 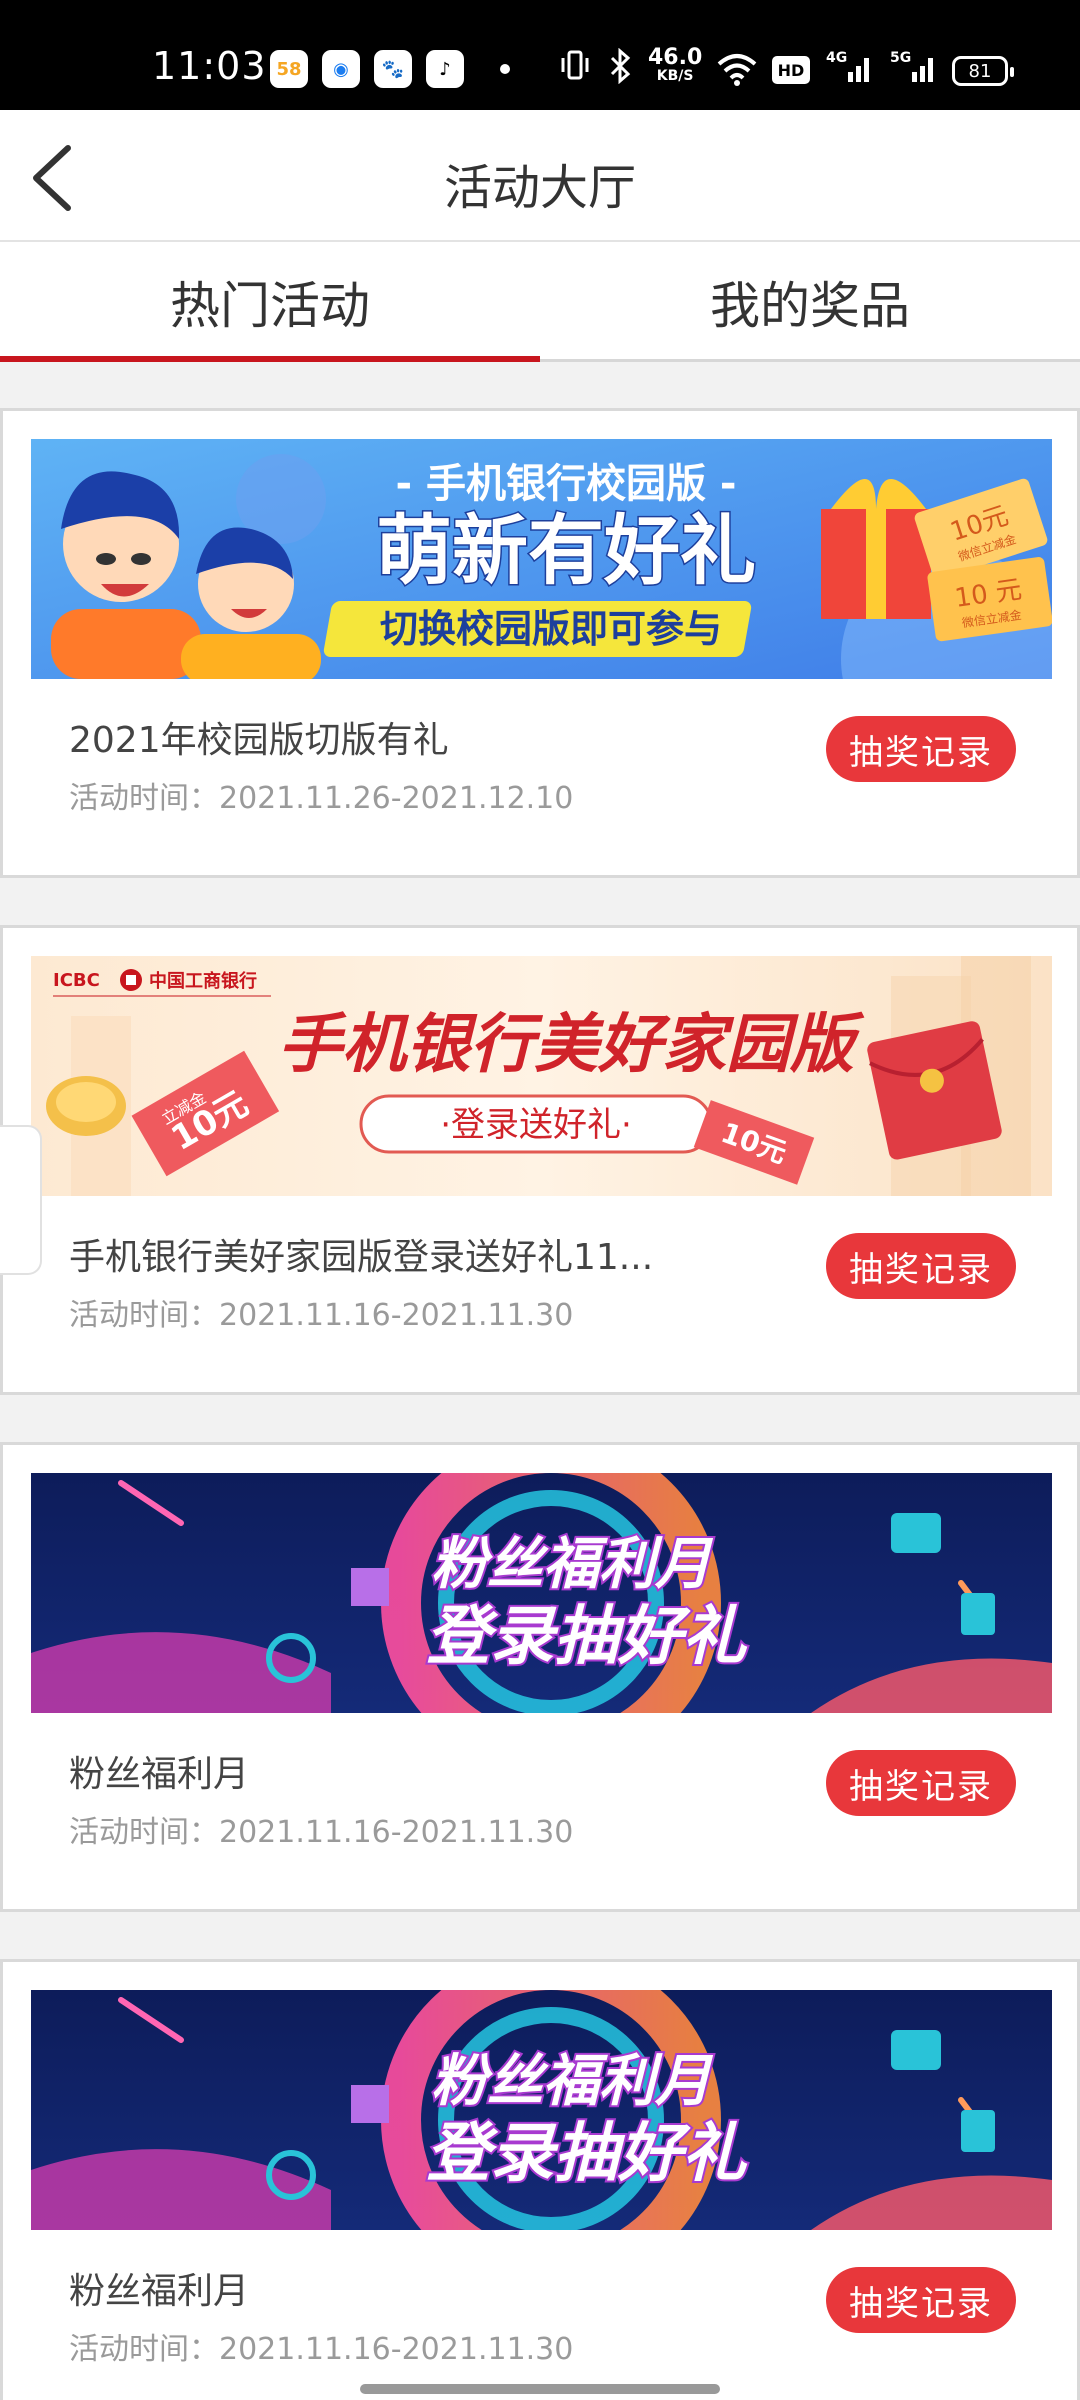 I want to click on tab-hot-activities: 热门活动, so click(x=270, y=302).